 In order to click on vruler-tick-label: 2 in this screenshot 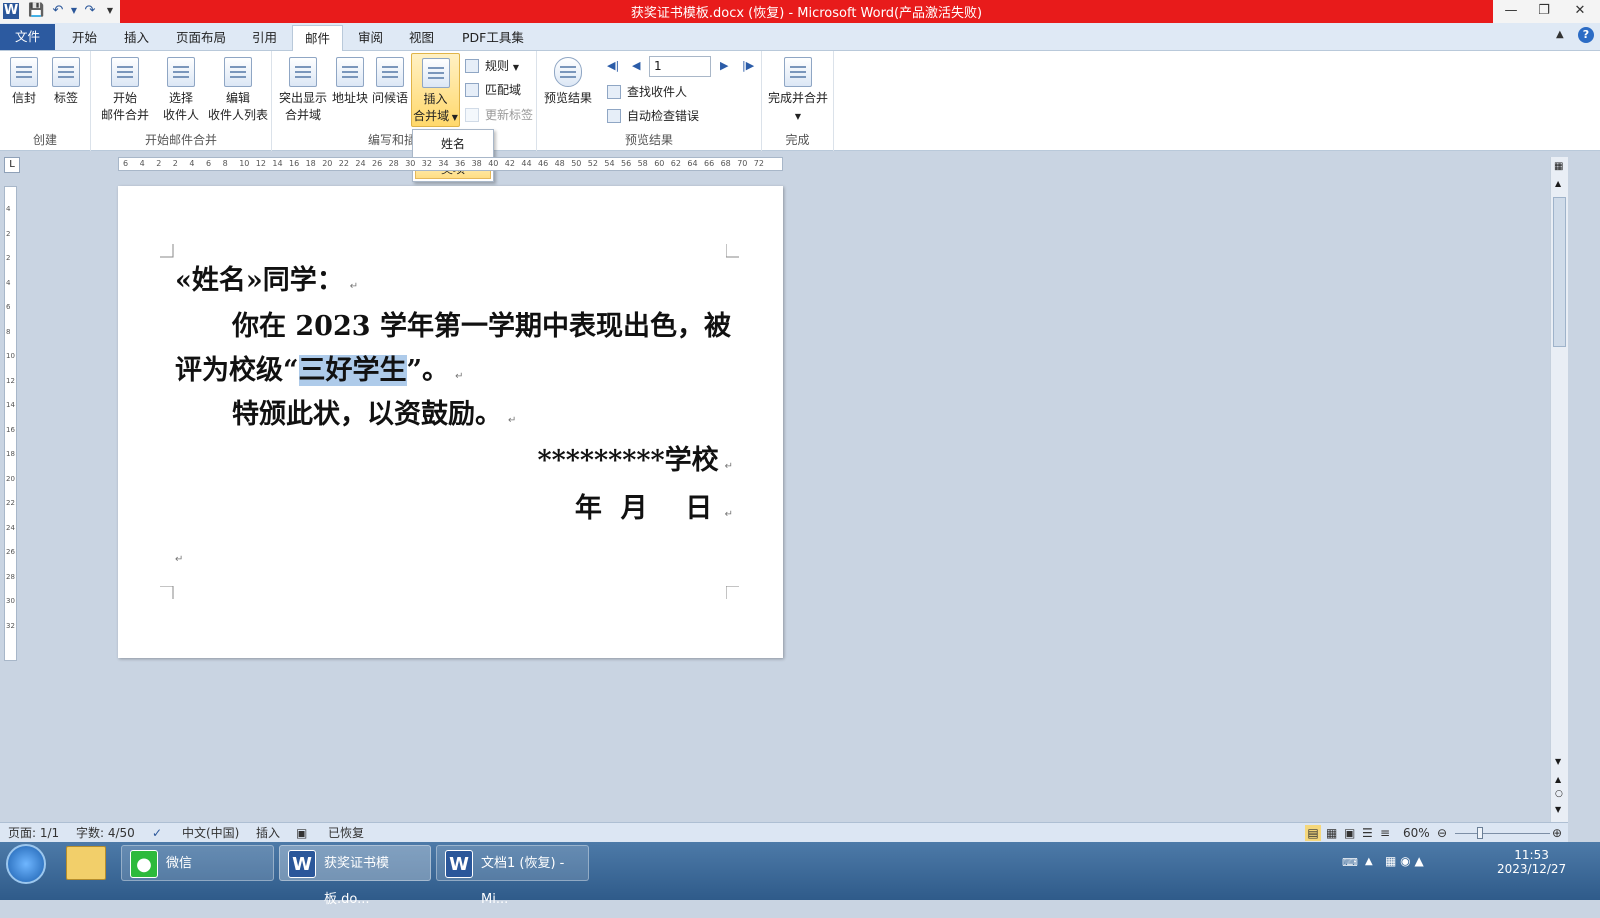, I will do `click(8, 258)`.